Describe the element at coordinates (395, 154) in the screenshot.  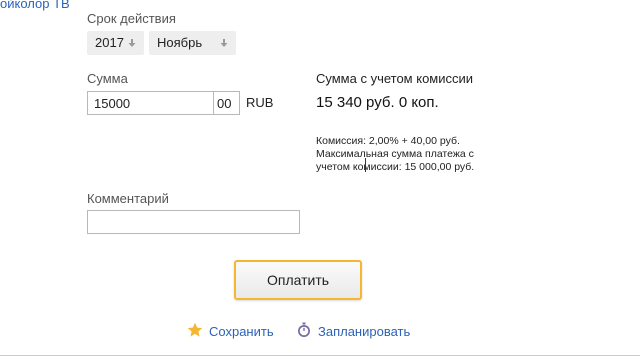
I see `max-payment-line1: Максимальная сумма платежа с` at that location.